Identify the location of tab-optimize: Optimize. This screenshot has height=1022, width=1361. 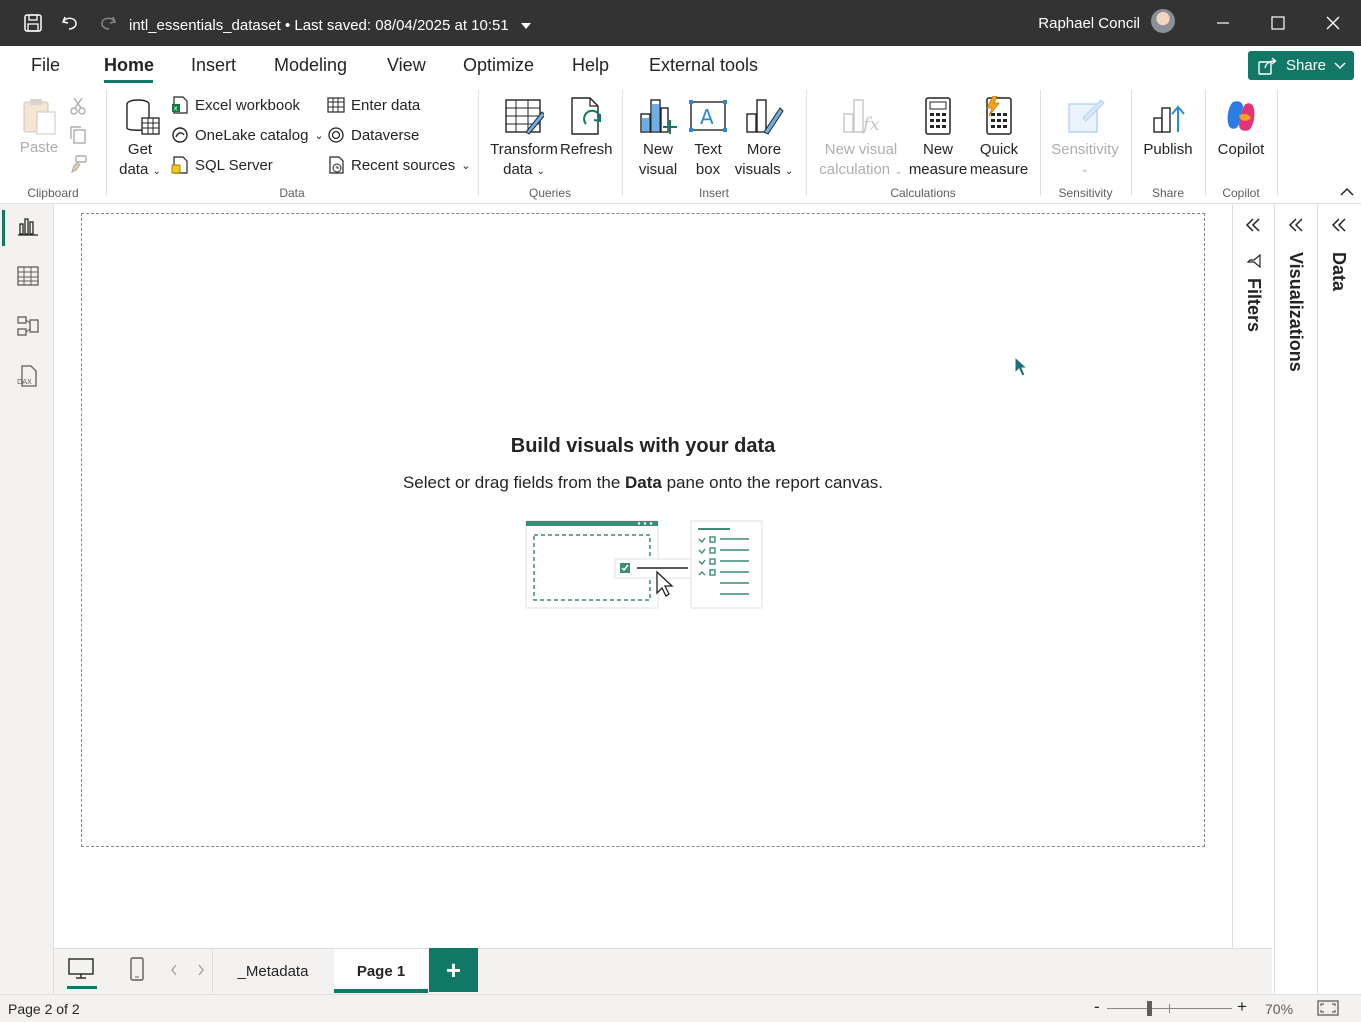
(498, 65).